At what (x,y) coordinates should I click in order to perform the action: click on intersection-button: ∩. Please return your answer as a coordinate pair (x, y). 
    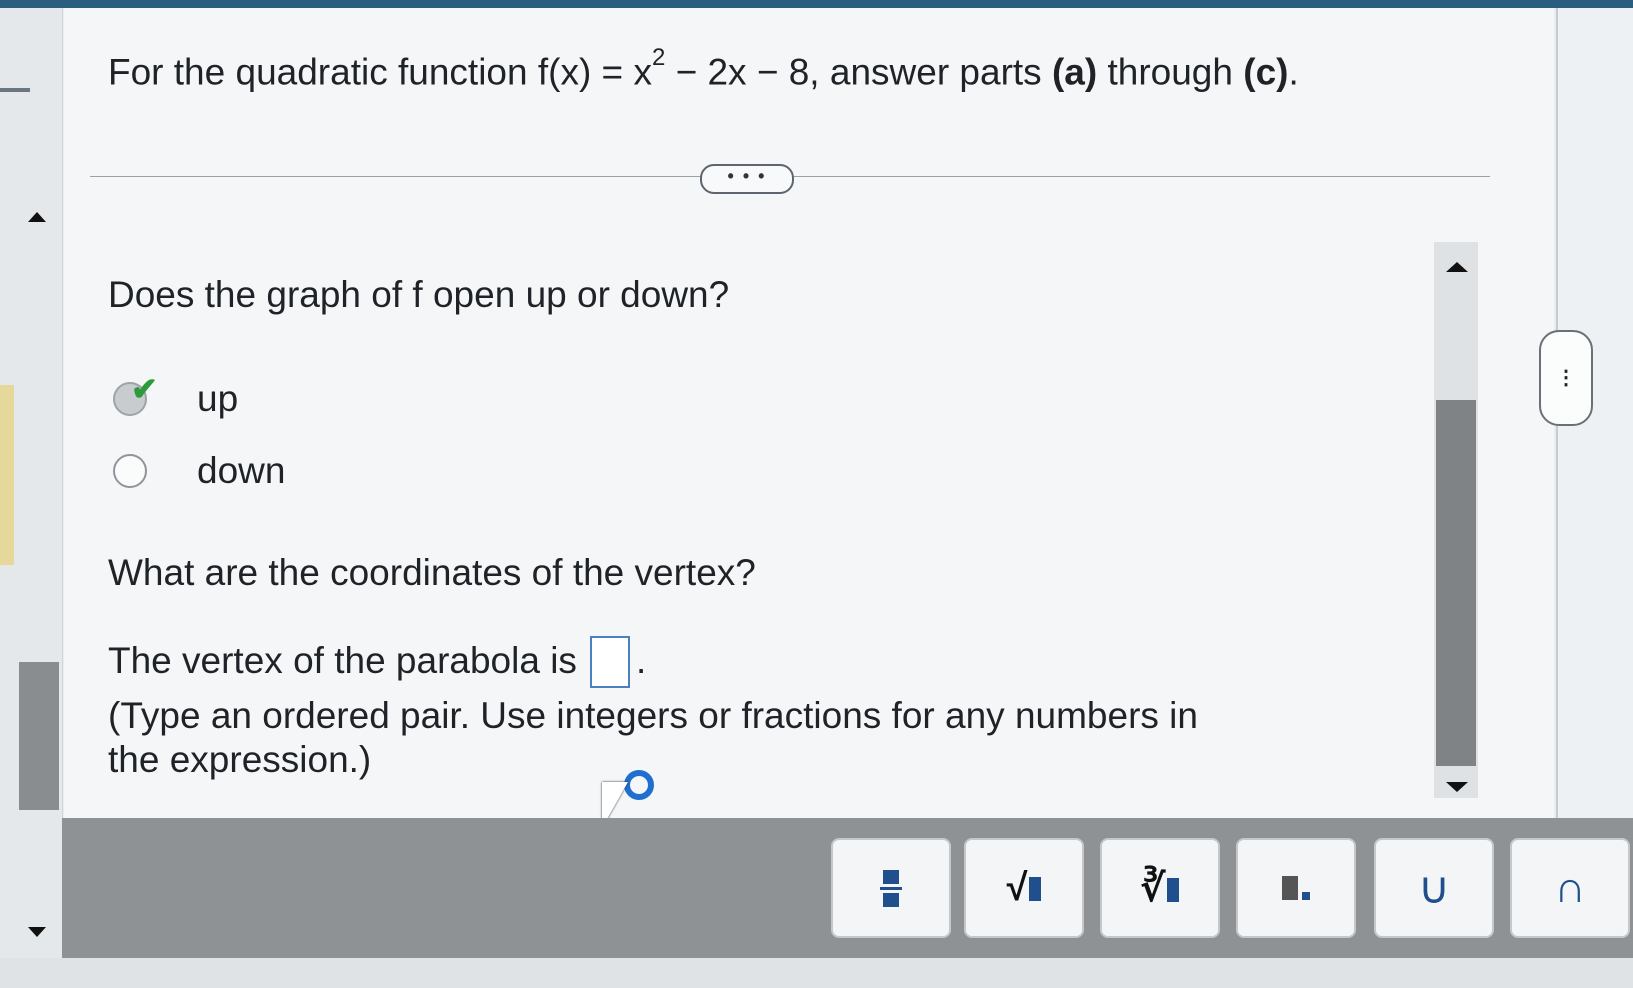
    Looking at the image, I should click on (1570, 888).